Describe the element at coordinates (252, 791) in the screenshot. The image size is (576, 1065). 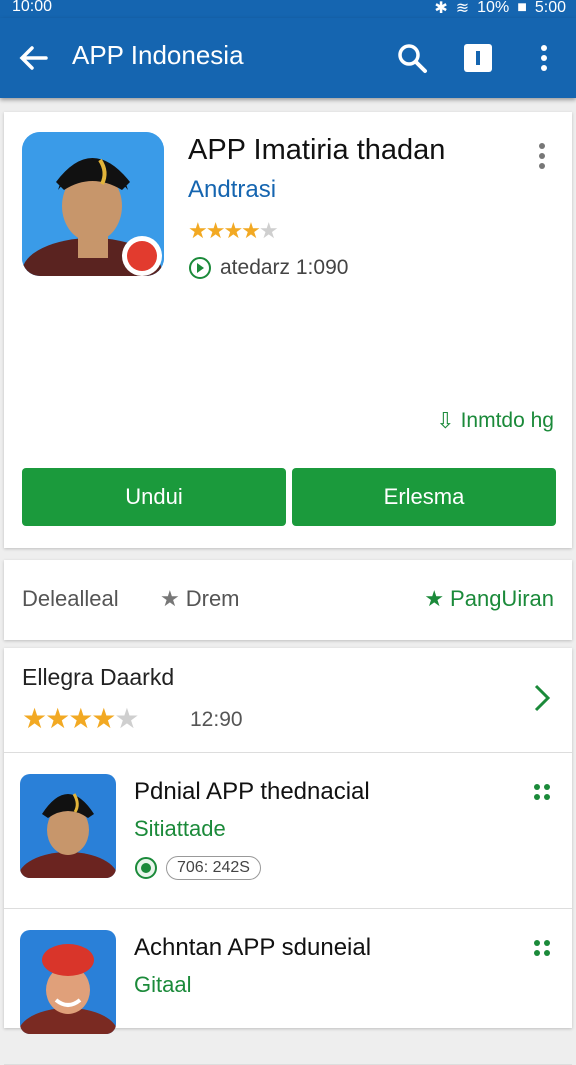
I see `app-title: Pdnial APP thednacial` at that location.